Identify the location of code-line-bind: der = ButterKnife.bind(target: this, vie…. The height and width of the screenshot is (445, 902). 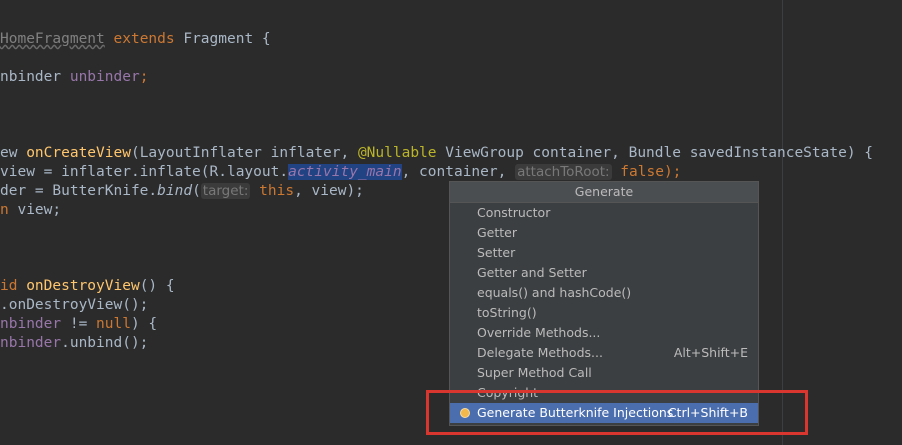
(182, 191).